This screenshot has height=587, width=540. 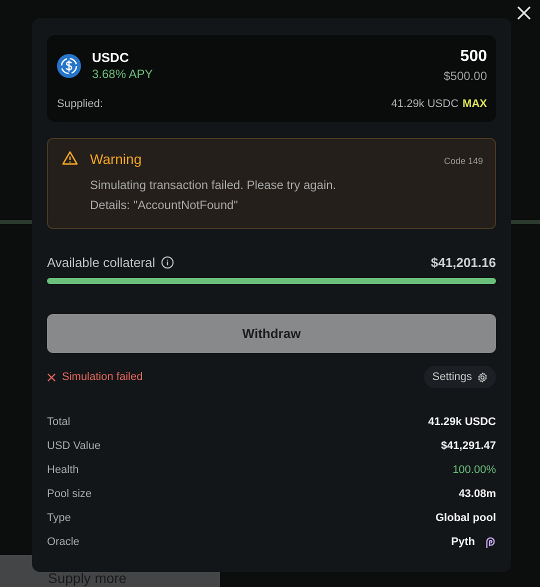 I want to click on stat-value: $41,291.47, so click(x=468, y=446).